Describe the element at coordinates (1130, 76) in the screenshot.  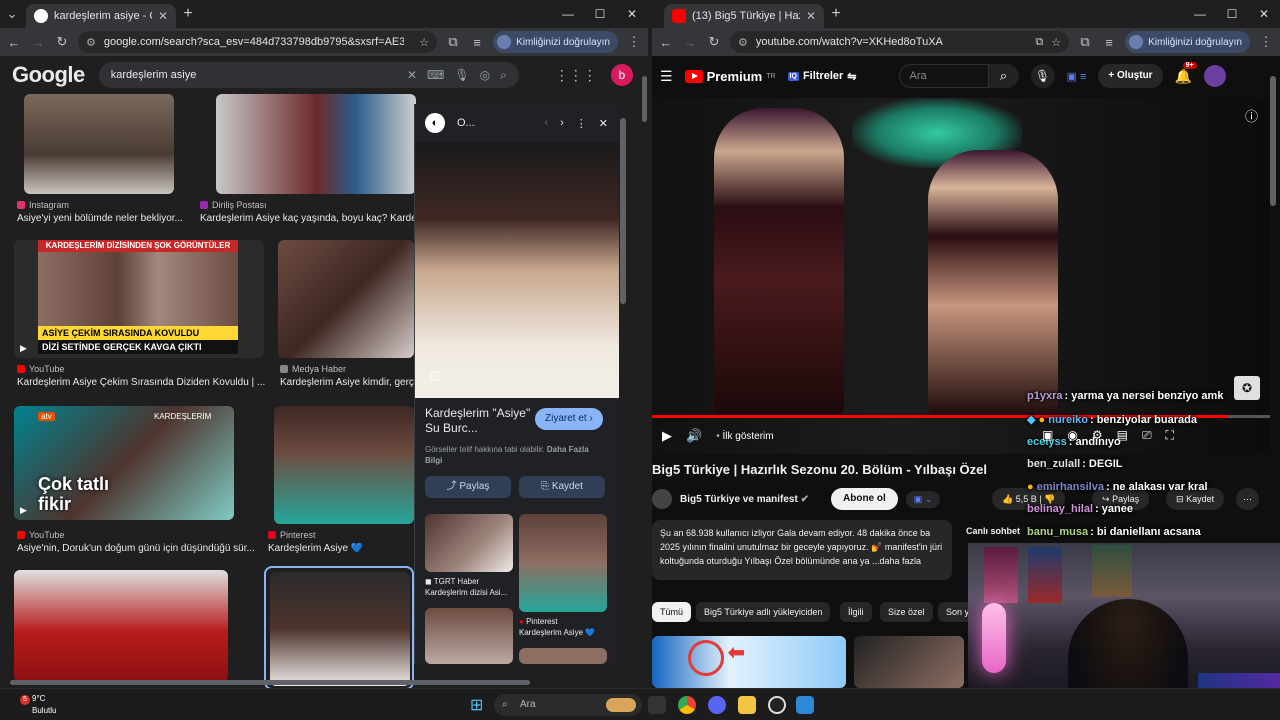
I see `create-button: + Oluştur` at that location.